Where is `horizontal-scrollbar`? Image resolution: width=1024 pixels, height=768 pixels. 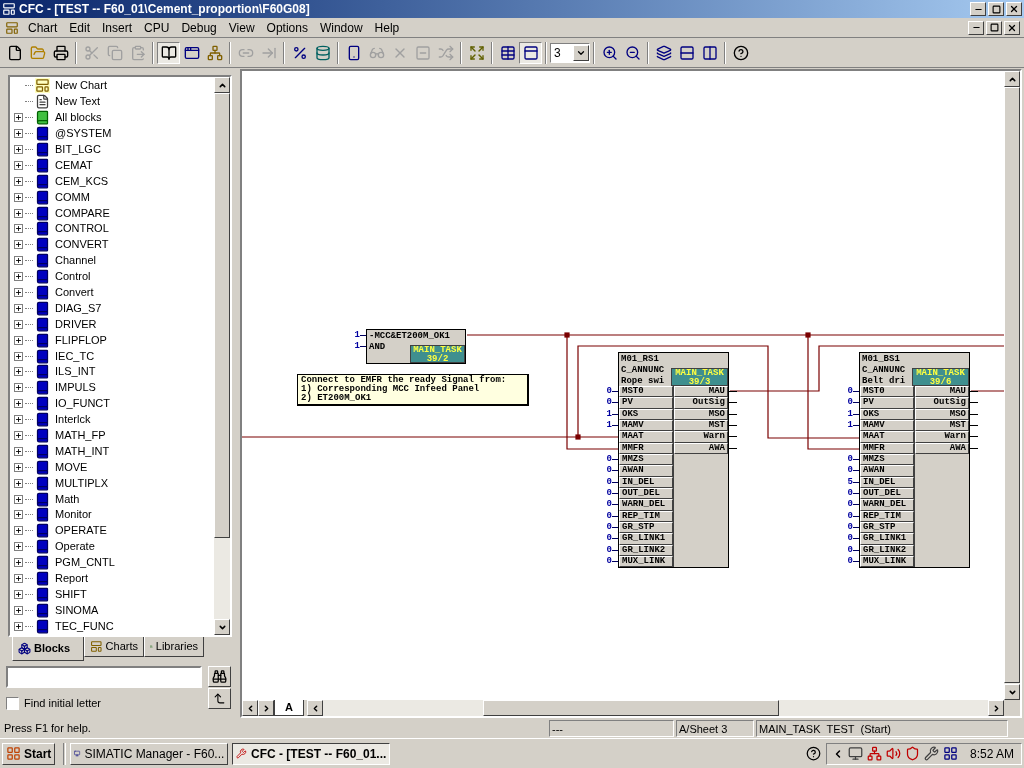
horizontal-scrollbar is located at coordinates (655, 708).